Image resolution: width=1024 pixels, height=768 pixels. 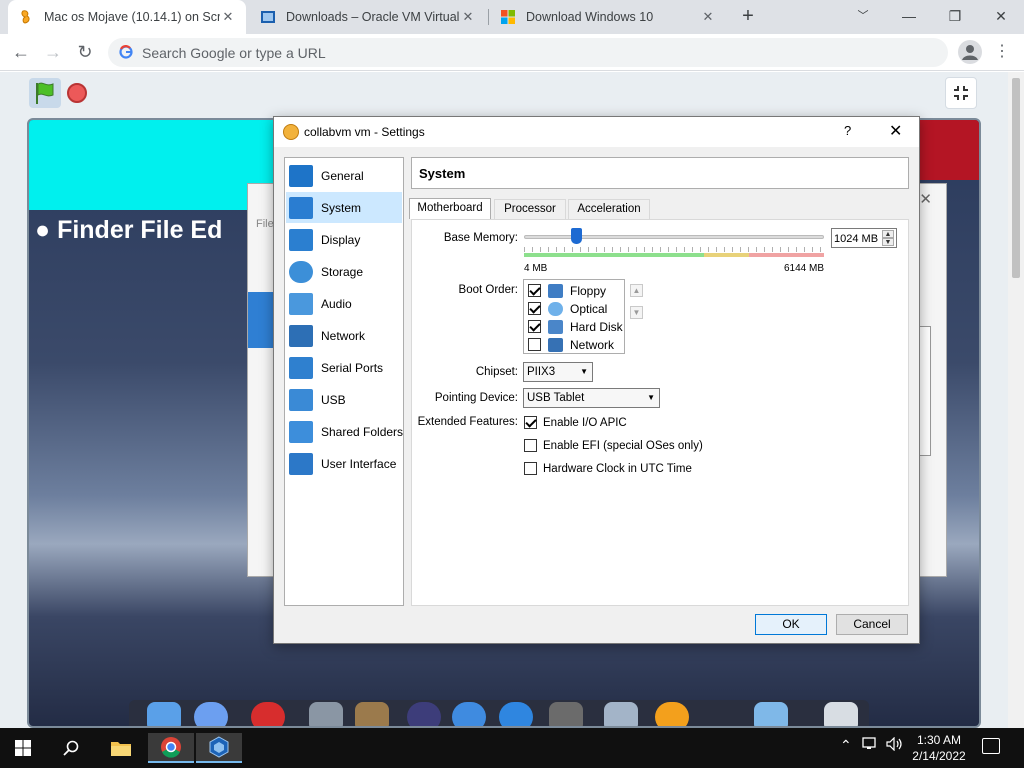 I want to click on contacts-dock-icon, so click(x=372, y=714).